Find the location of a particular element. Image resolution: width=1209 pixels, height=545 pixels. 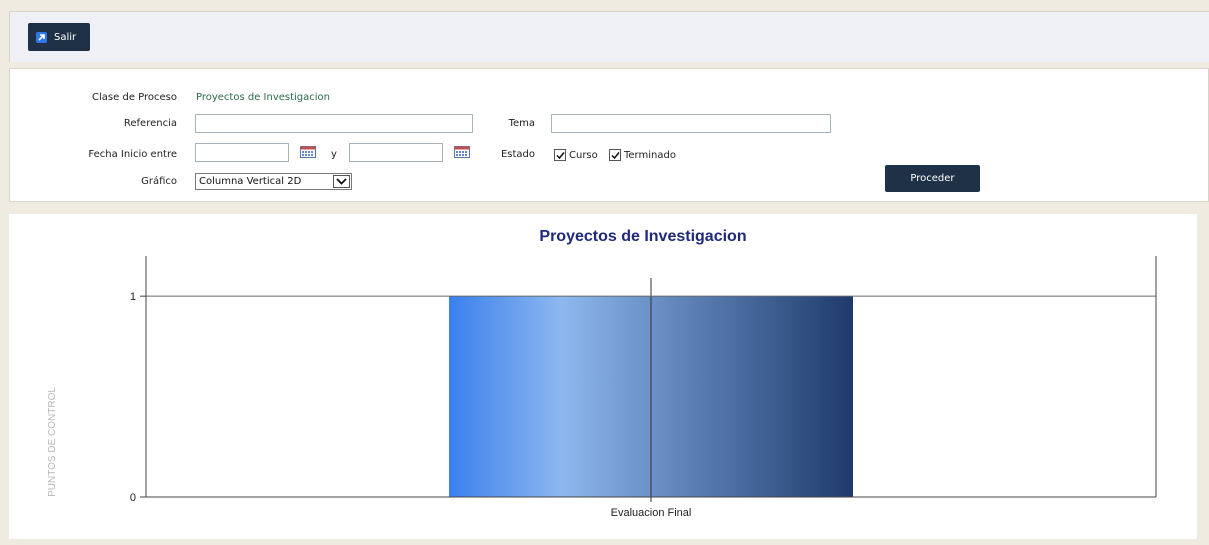

chevron-down-icon is located at coordinates (341, 181).